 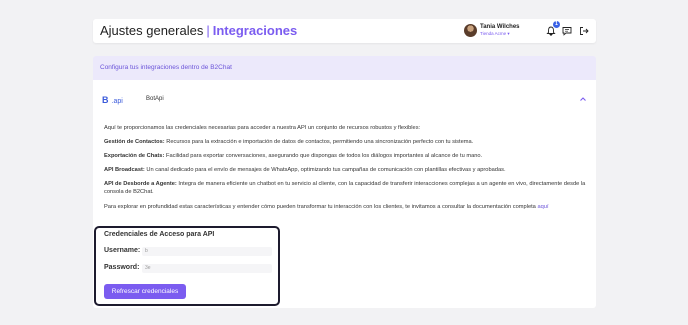 I want to click on username-value: b, so click(x=207, y=251).